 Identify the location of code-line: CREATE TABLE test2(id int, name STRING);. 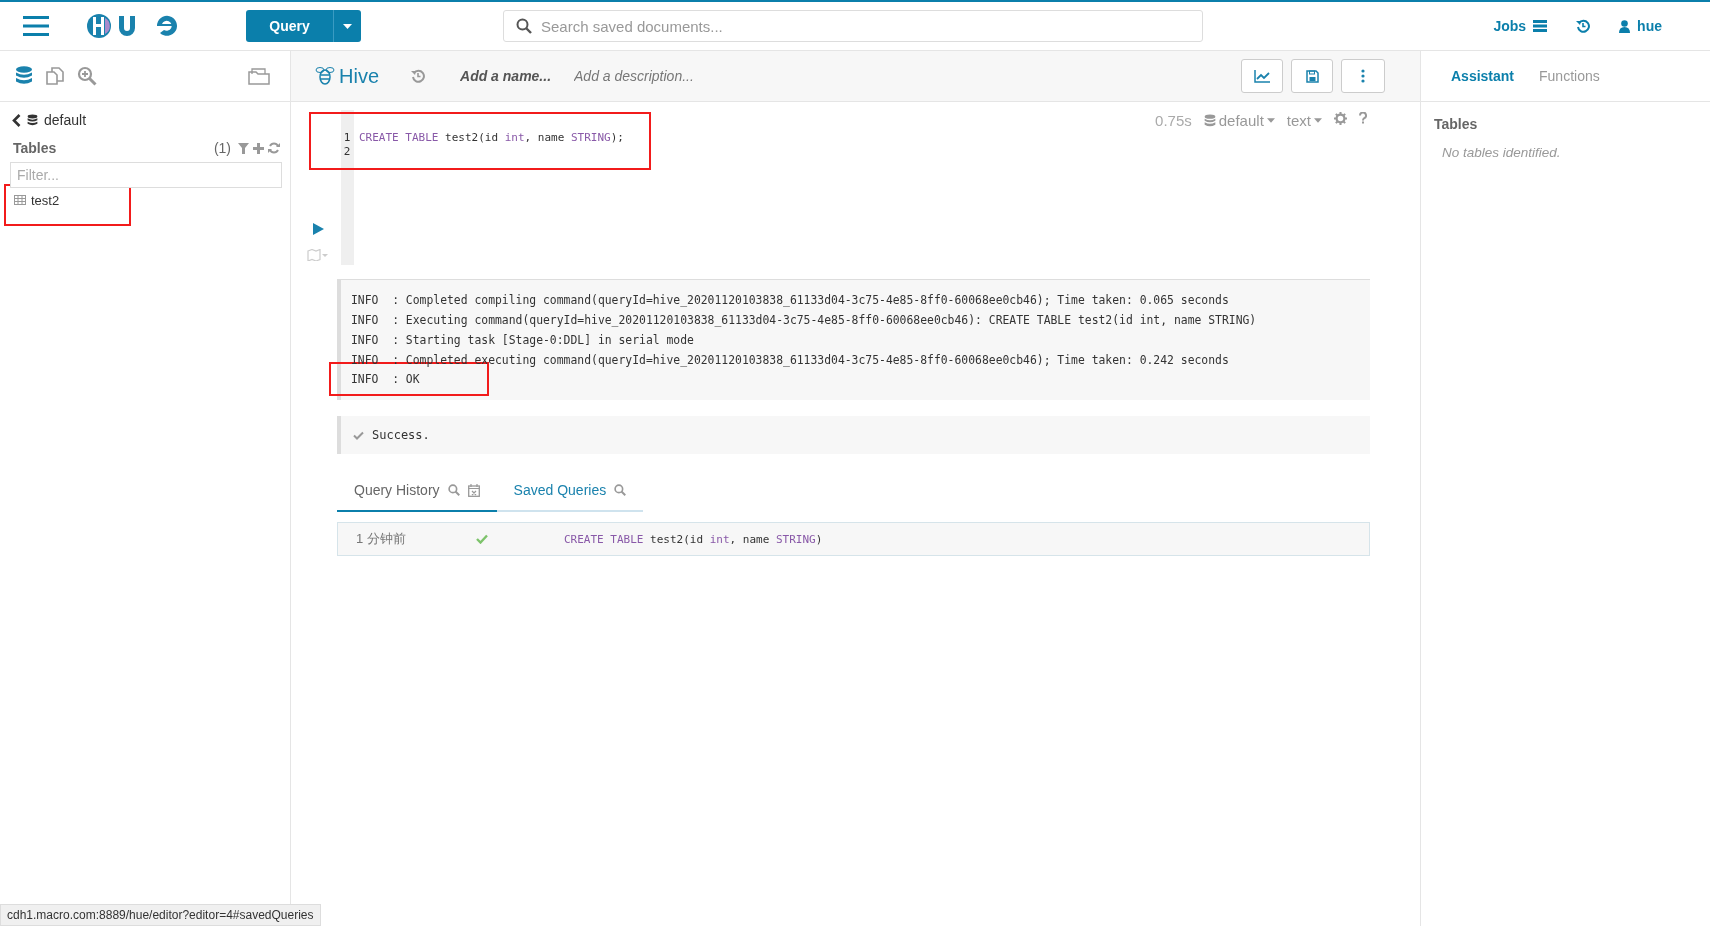
(491, 137).